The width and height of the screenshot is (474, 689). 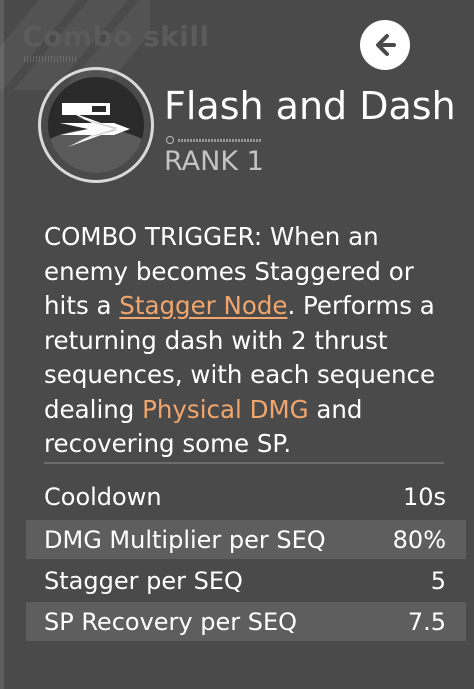 I want to click on left-edge-bar, so click(x=2, y=344).